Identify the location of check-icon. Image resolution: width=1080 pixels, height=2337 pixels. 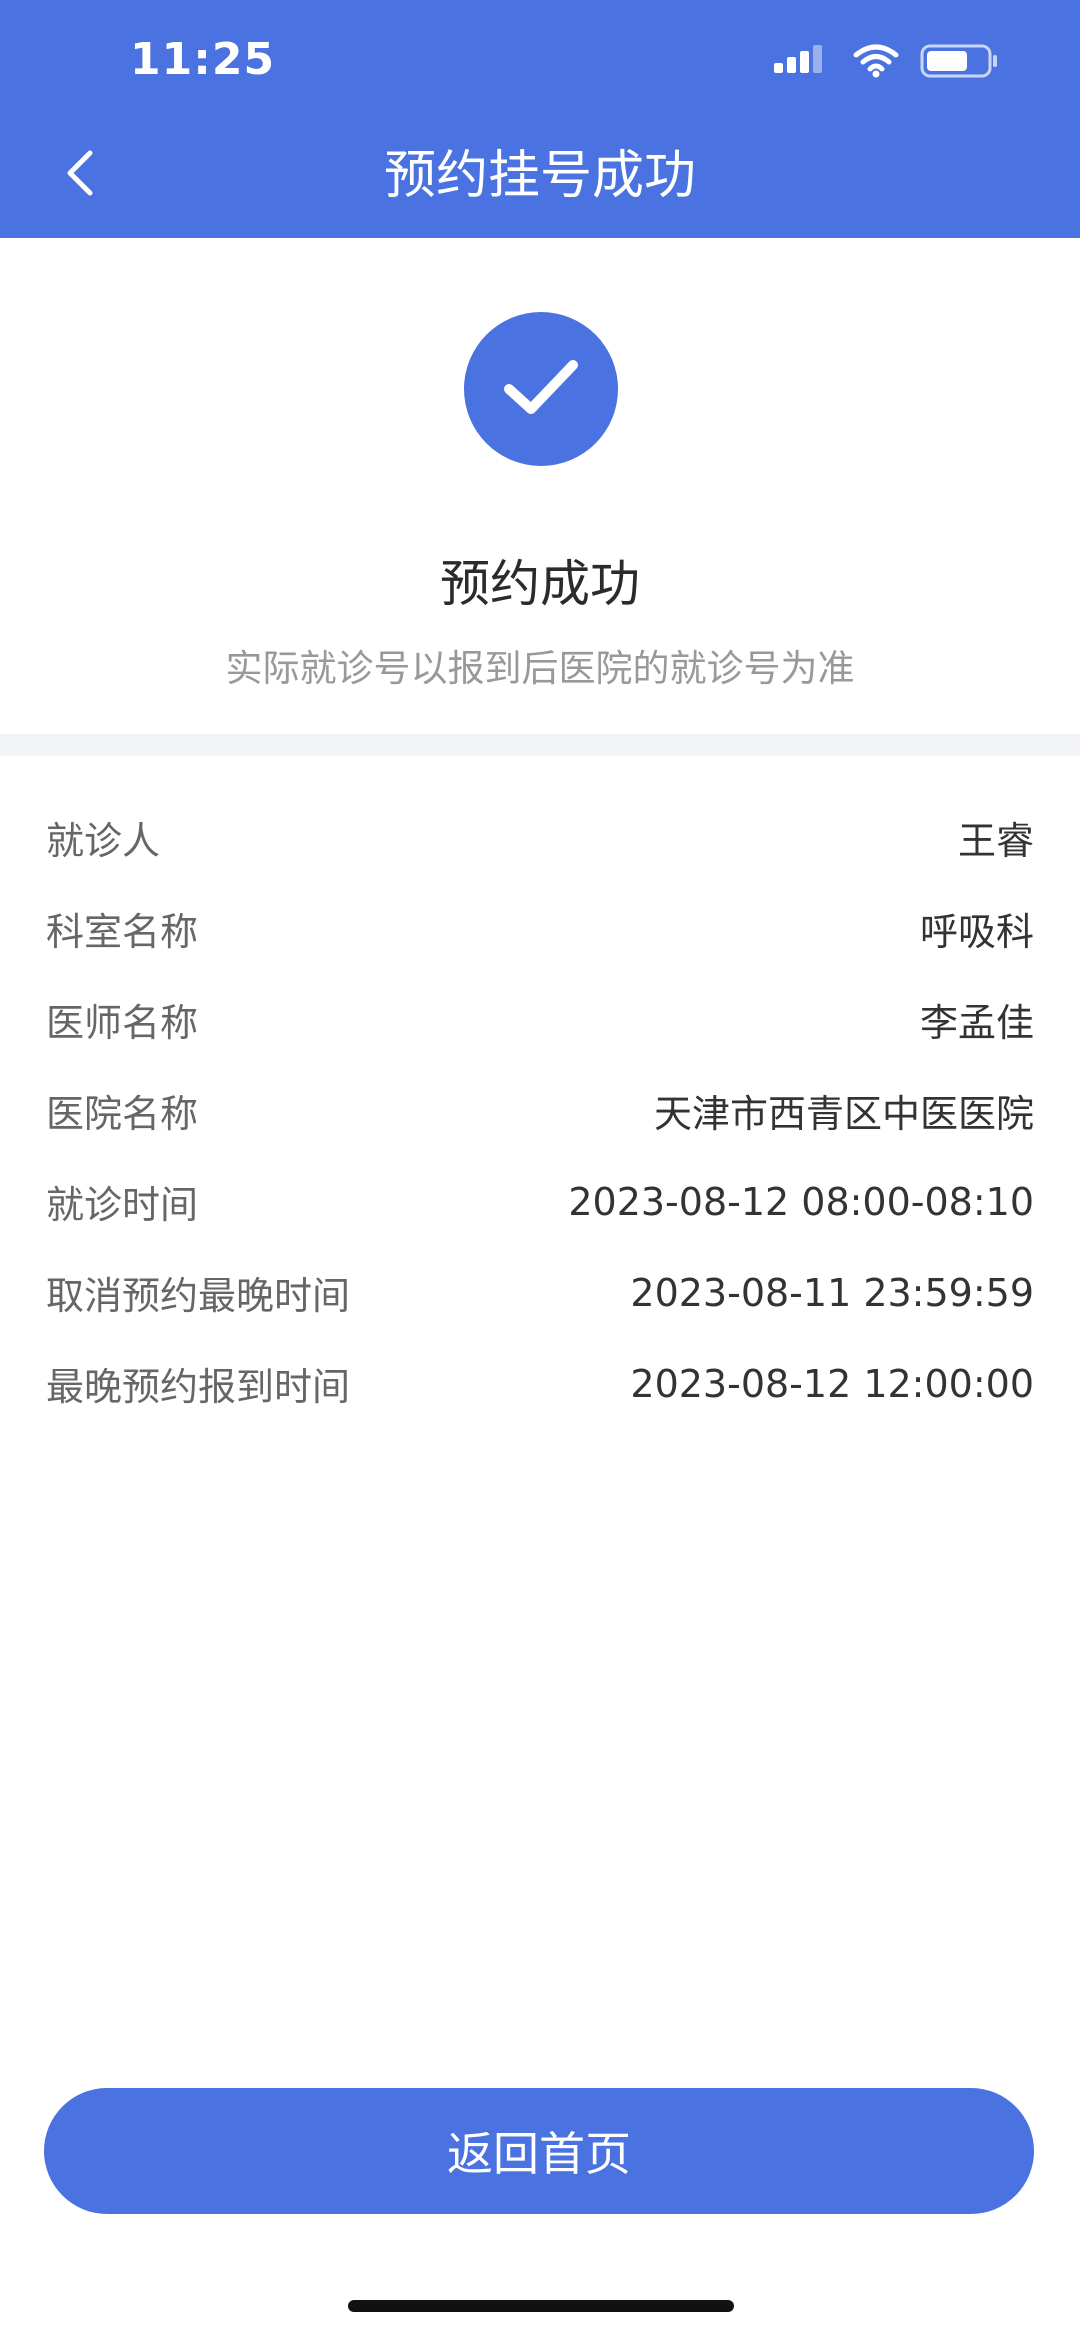
(541, 389).